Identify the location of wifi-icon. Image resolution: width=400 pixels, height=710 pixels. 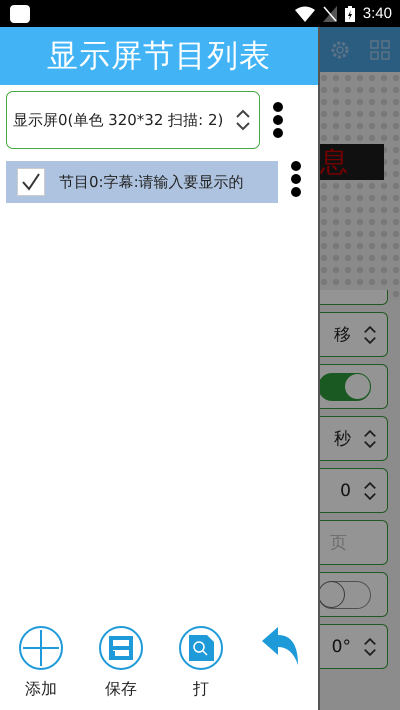
(304, 14).